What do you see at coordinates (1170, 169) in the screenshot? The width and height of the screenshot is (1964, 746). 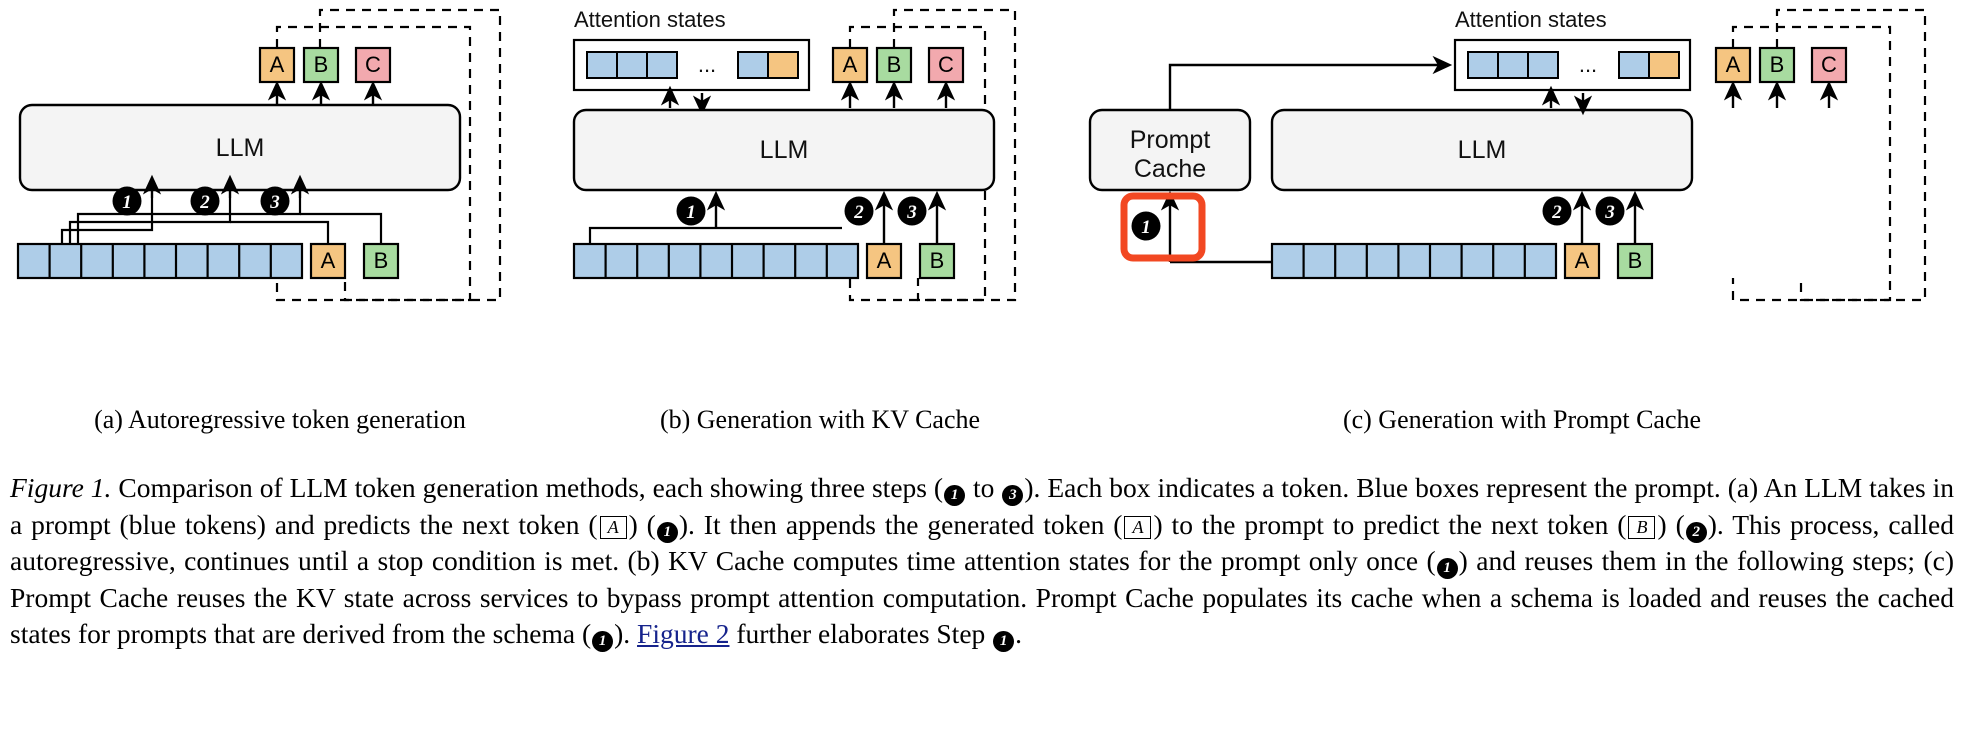 I see `prompt-cache-label-line2: Cache` at bounding box center [1170, 169].